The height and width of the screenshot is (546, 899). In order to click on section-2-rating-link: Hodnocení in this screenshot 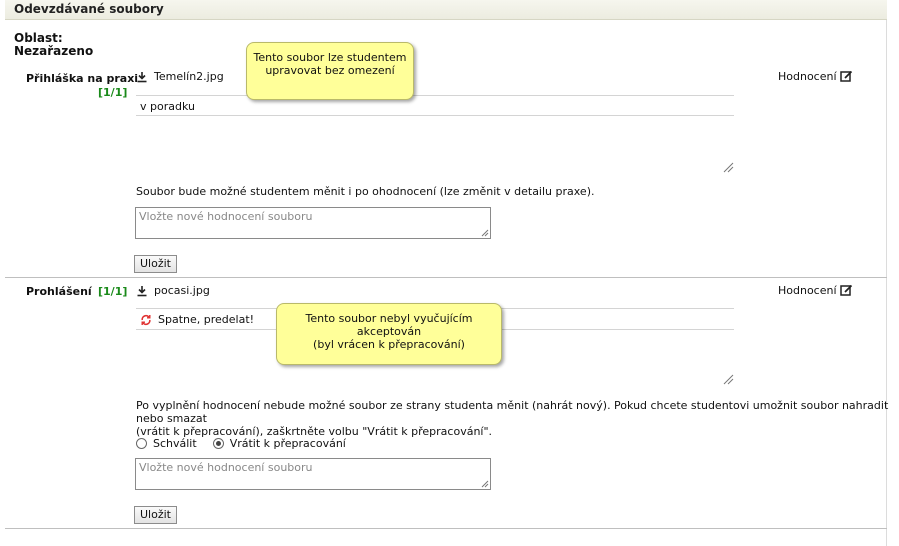, I will do `click(815, 290)`.